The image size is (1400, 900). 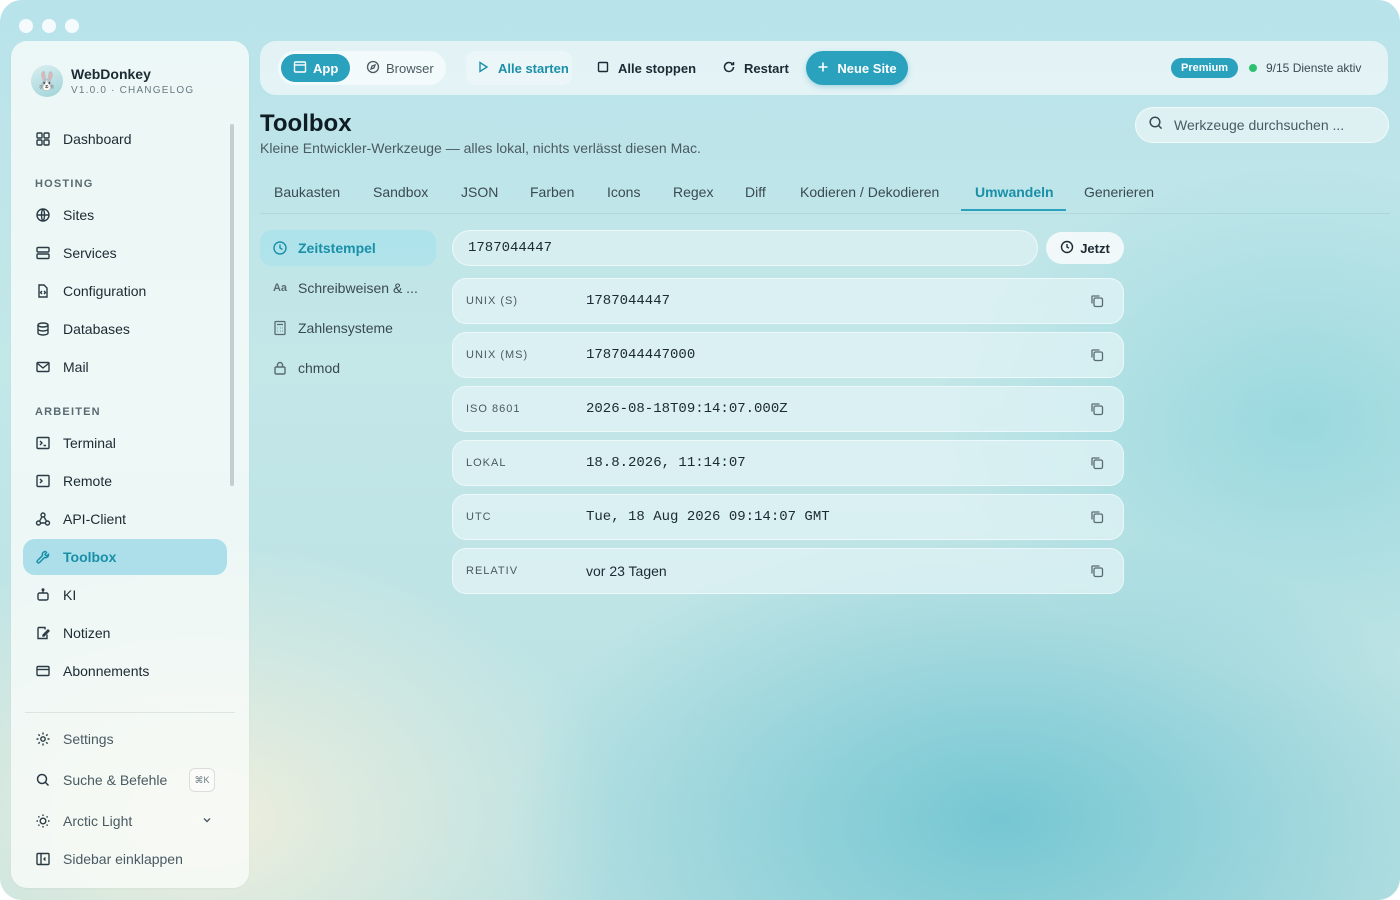 What do you see at coordinates (519, 68) in the screenshot?
I see `start-all-button: Alle starten` at bounding box center [519, 68].